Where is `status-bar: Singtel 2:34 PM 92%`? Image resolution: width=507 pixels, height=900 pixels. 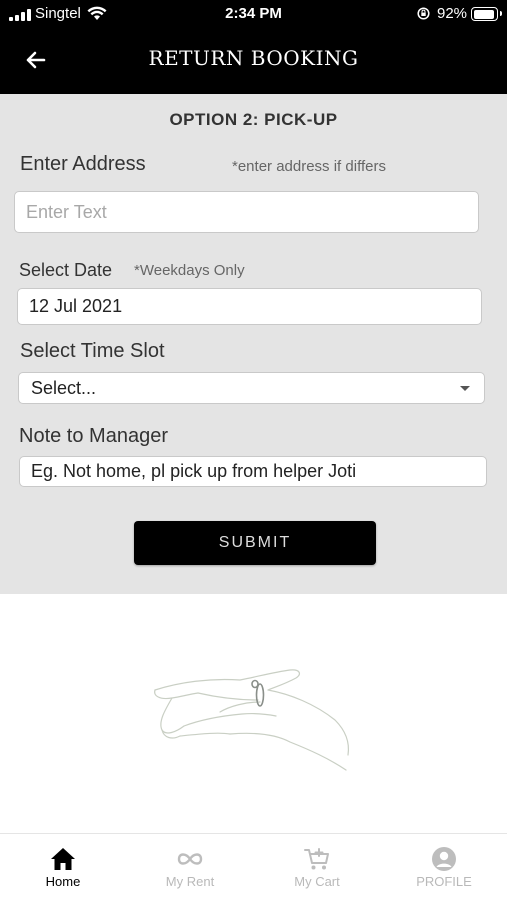
status-bar: Singtel 2:34 PM 92% is located at coordinates (253, 14).